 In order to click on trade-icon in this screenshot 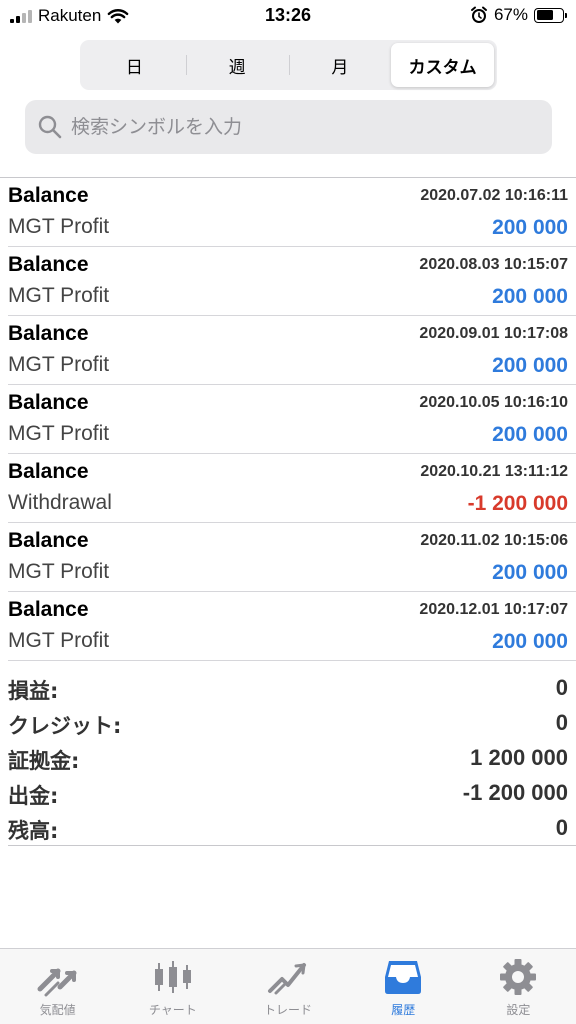, I will do `click(287, 979)`.